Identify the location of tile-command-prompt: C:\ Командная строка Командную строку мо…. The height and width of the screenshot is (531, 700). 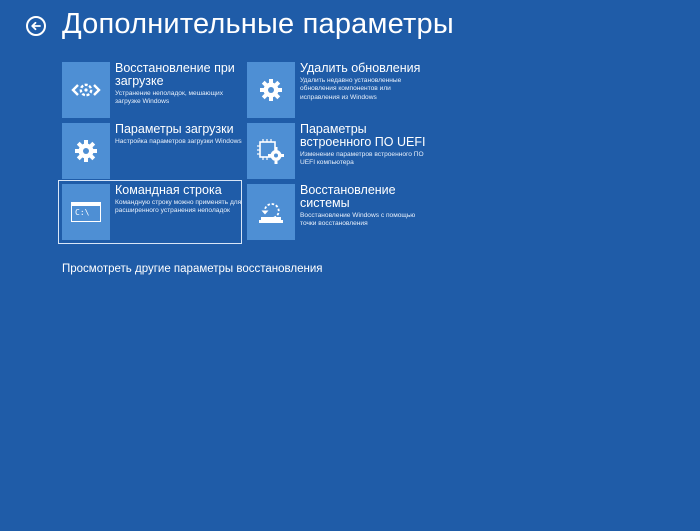
(150, 212).